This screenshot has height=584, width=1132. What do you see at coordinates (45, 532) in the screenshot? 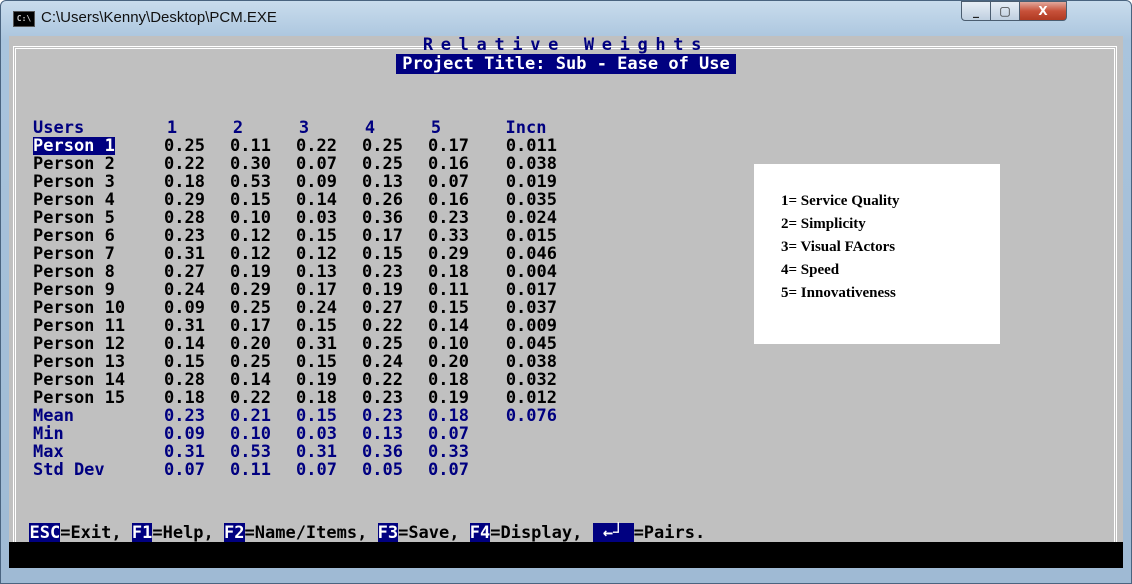
I see `function-key-esc: ESC` at bounding box center [45, 532].